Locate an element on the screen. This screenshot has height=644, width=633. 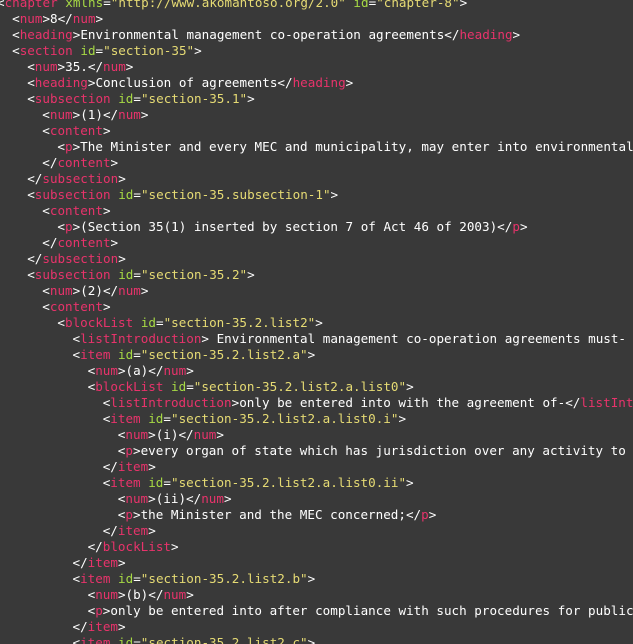
code-line: <num>(2)</num> is located at coordinates (95, 291).